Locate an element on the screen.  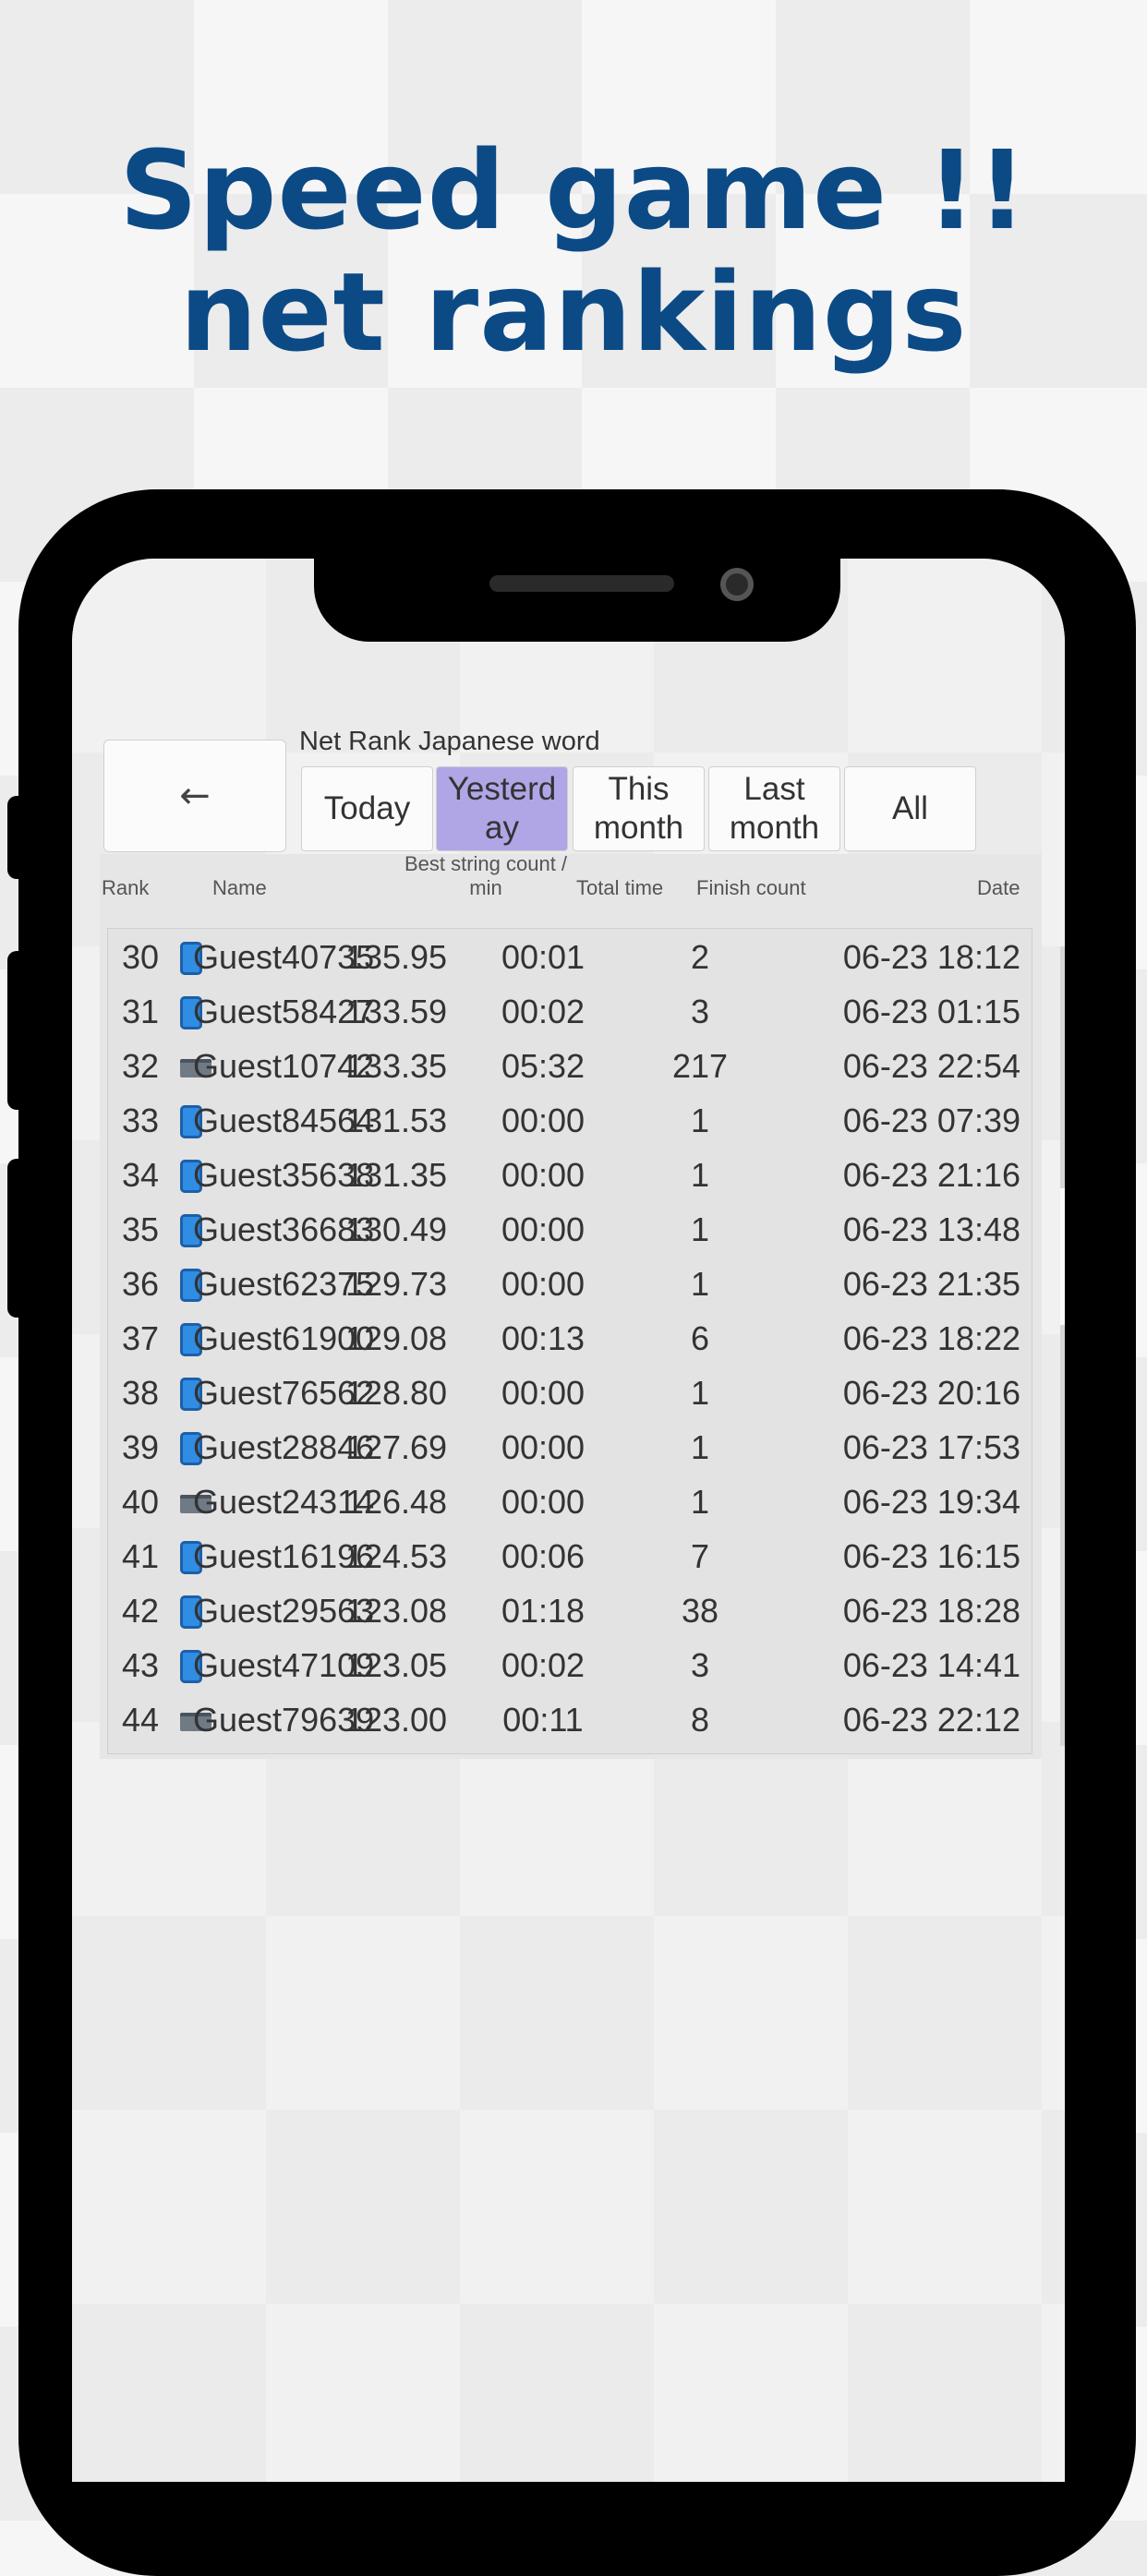
date-cell: 06-23 22:54 is located at coordinates (931, 1066).